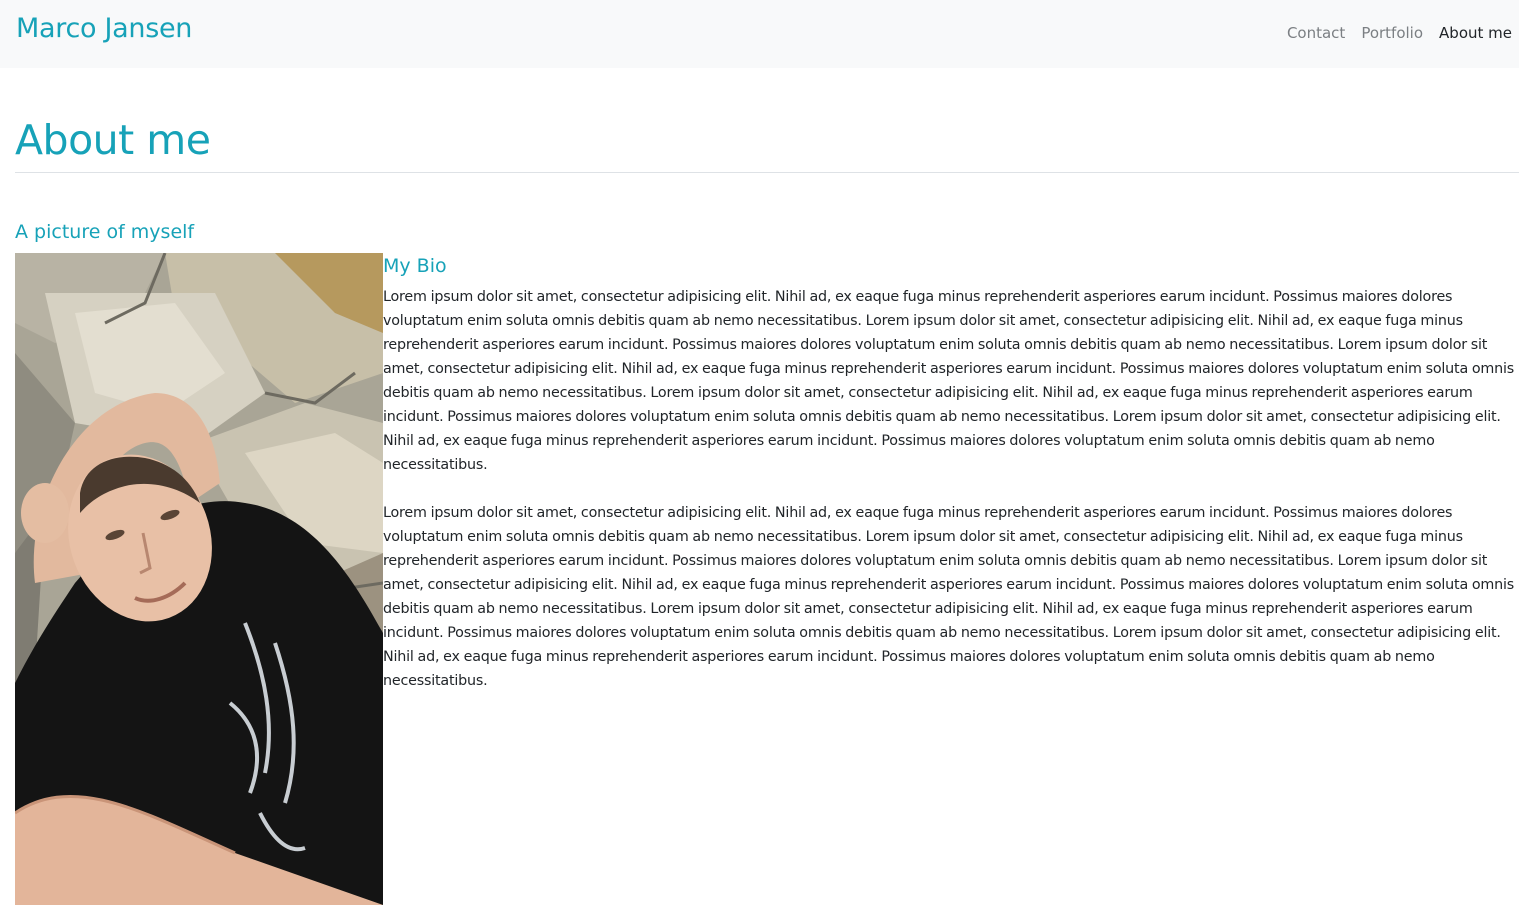 This screenshot has width=1519, height=922. Describe the element at coordinates (113, 140) in the screenshot. I see `page-title: About me` at that location.